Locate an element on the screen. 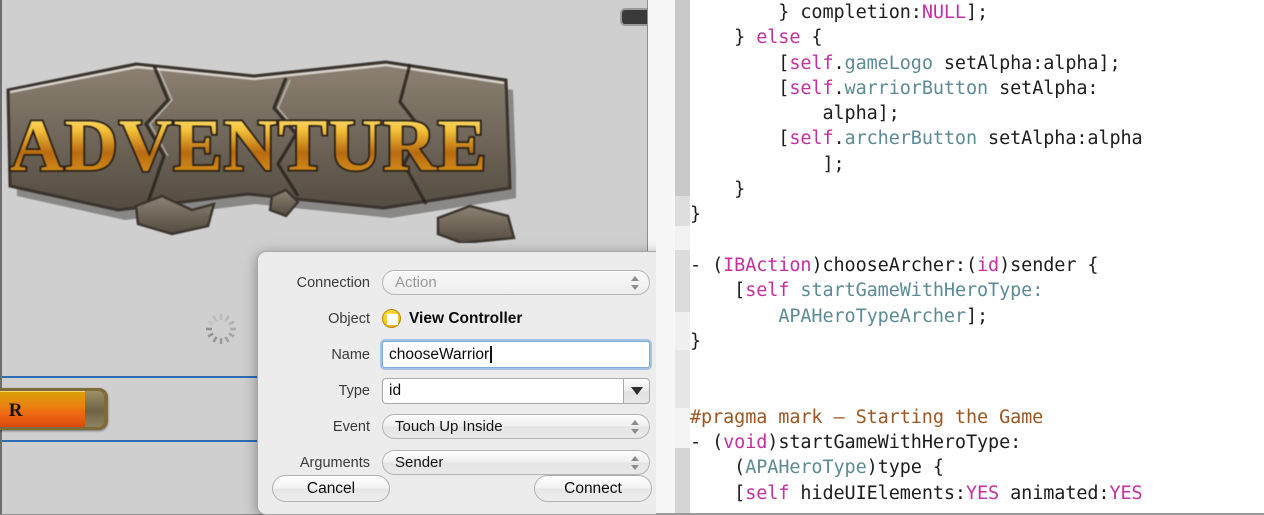 This screenshot has height=515, width=1264. code-token: YES is located at coordinates (1126, 493).